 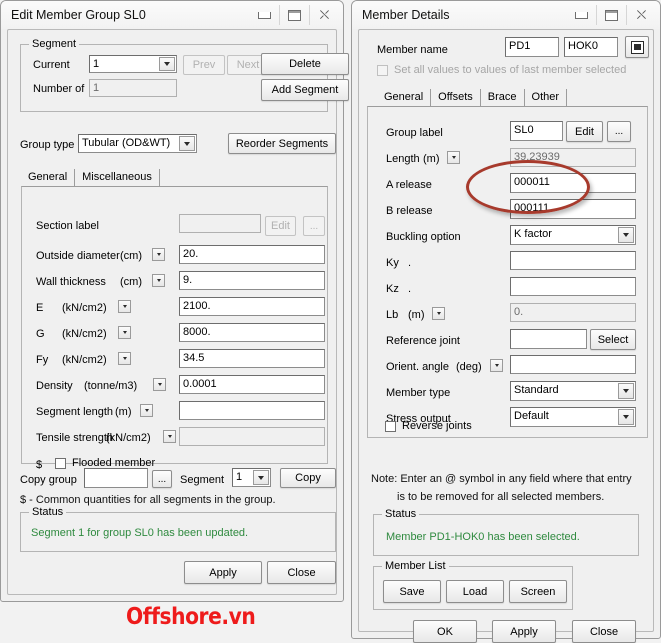 What do you see at coordinates (124, 332) in the screenshot?
I see `g-modulus-unit-dropdown` at bounding box center [124, 332].